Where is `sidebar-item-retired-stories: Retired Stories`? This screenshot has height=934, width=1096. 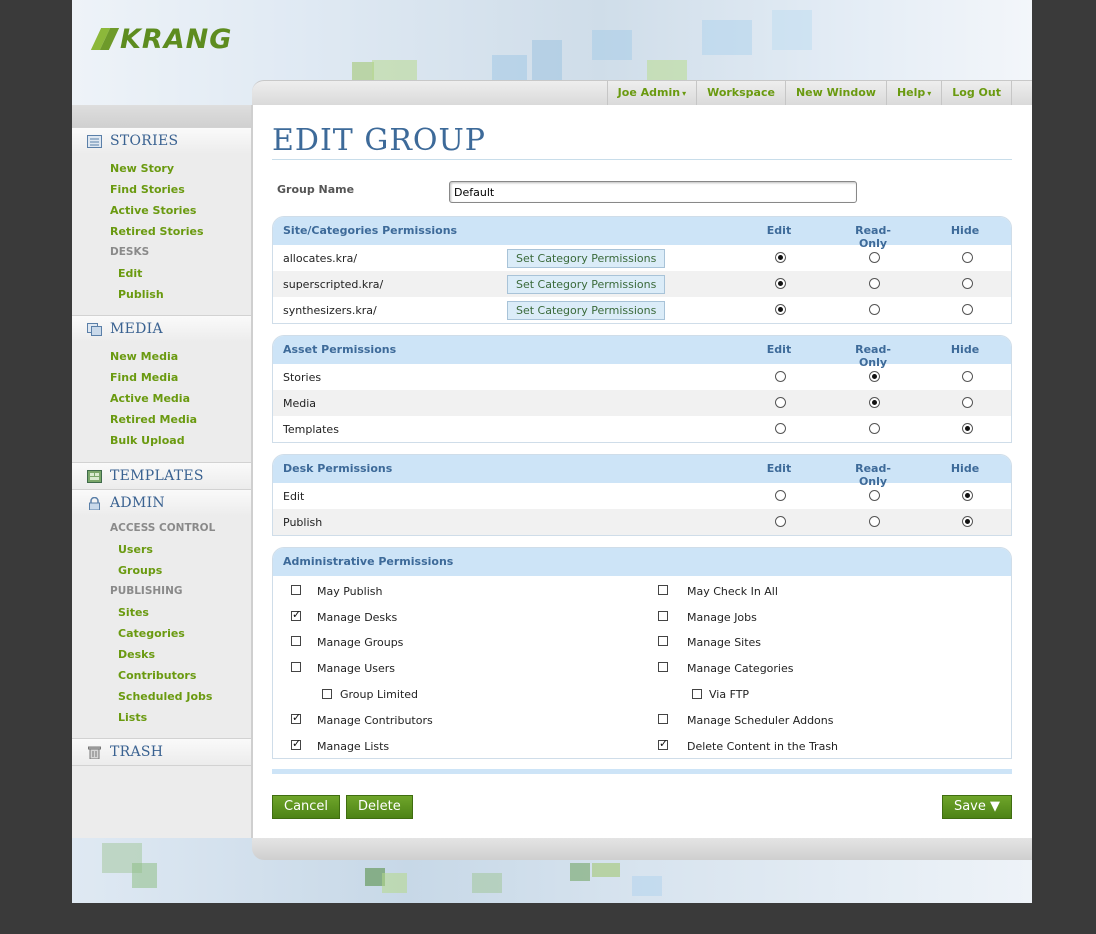
sidebar-item-retired-stories: Retired Stories is located at coordinates (161, 231).